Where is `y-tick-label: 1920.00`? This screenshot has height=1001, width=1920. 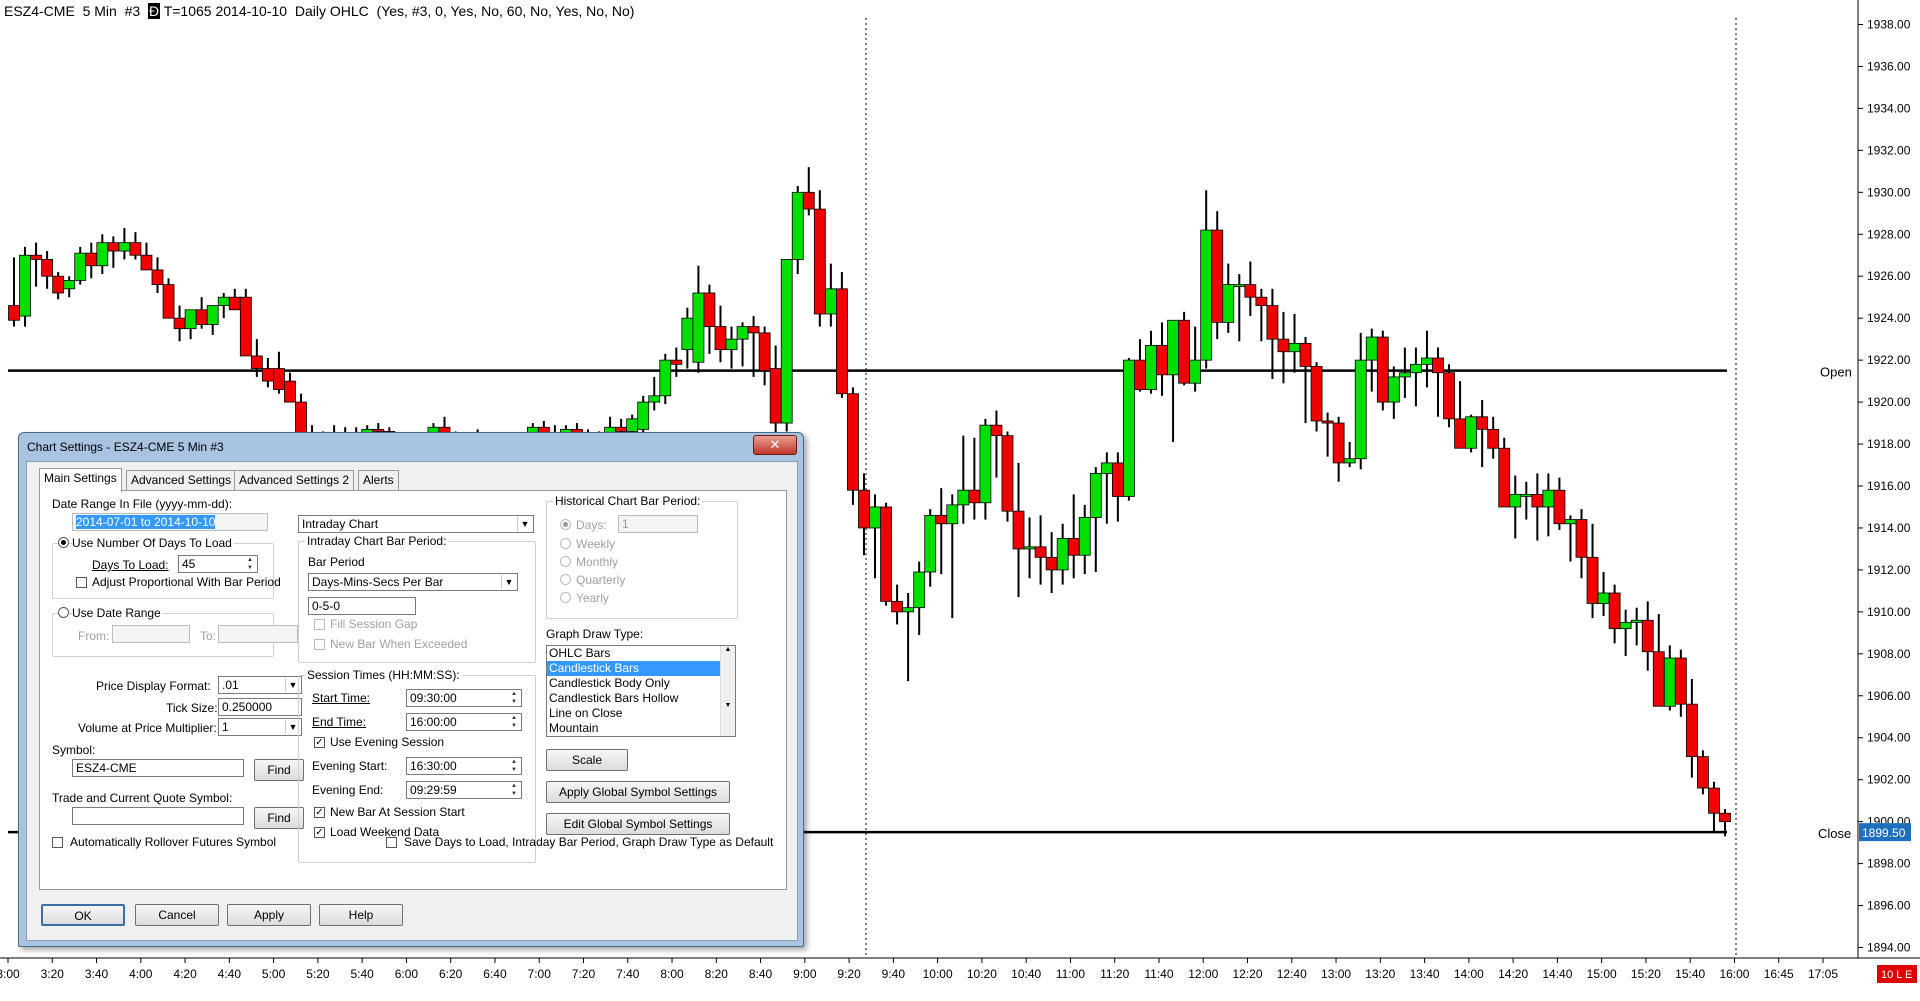
y-tick-label: 1920.00 is located at coordinates (1889, 402).